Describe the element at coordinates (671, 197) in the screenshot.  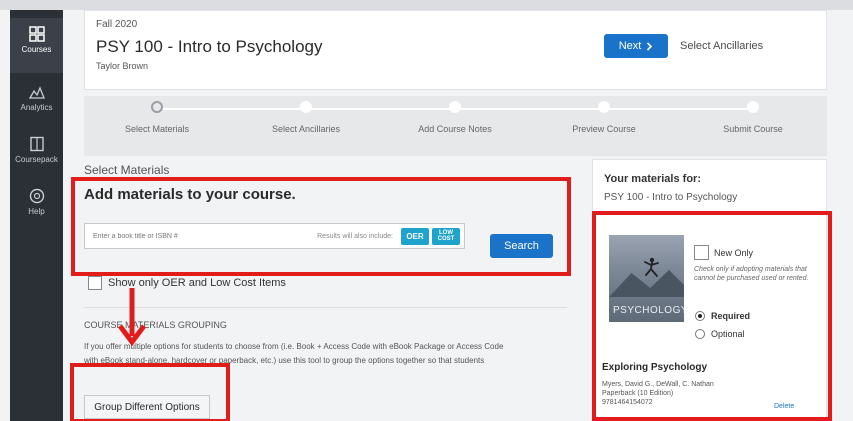
I see `your-materials-course: PSY 100 - Intro to Psychology` at that location.